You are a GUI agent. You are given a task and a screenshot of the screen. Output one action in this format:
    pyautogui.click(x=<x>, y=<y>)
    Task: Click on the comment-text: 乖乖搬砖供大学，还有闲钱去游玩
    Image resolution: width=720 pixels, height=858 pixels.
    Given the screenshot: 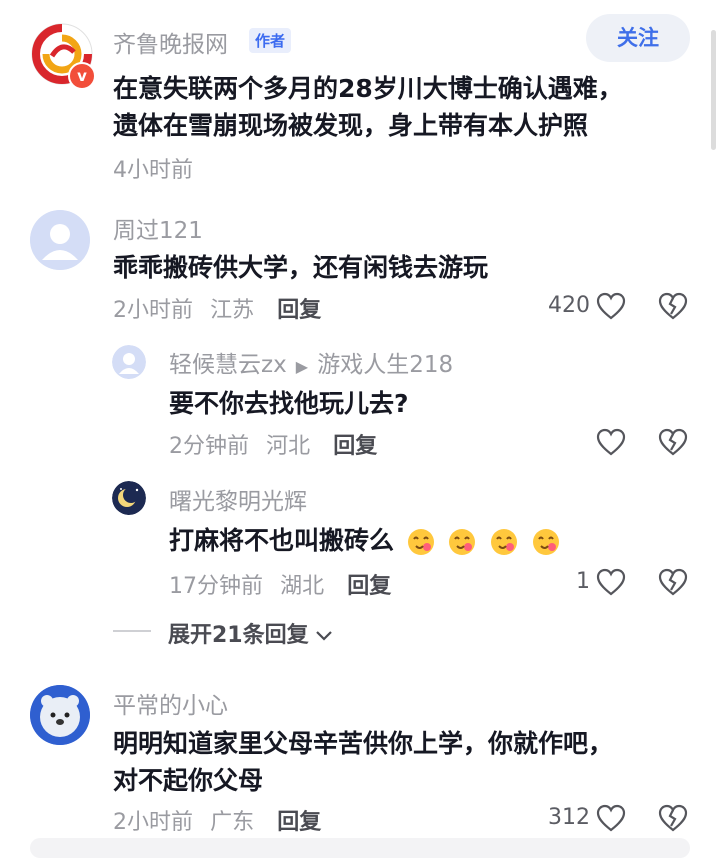 What is the action you would take?
    pyautogui.click(x=301, y=267)
    